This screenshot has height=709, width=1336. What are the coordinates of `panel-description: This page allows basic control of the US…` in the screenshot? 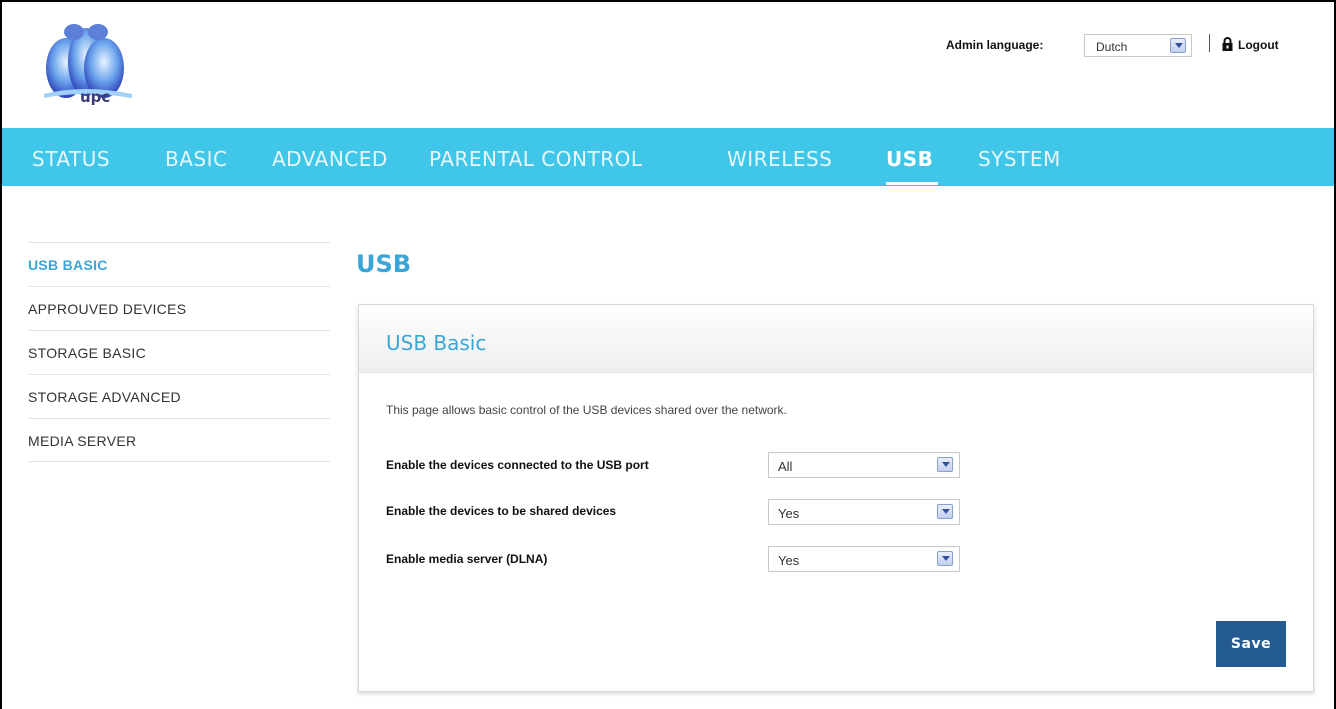 It's located at (586, 410).